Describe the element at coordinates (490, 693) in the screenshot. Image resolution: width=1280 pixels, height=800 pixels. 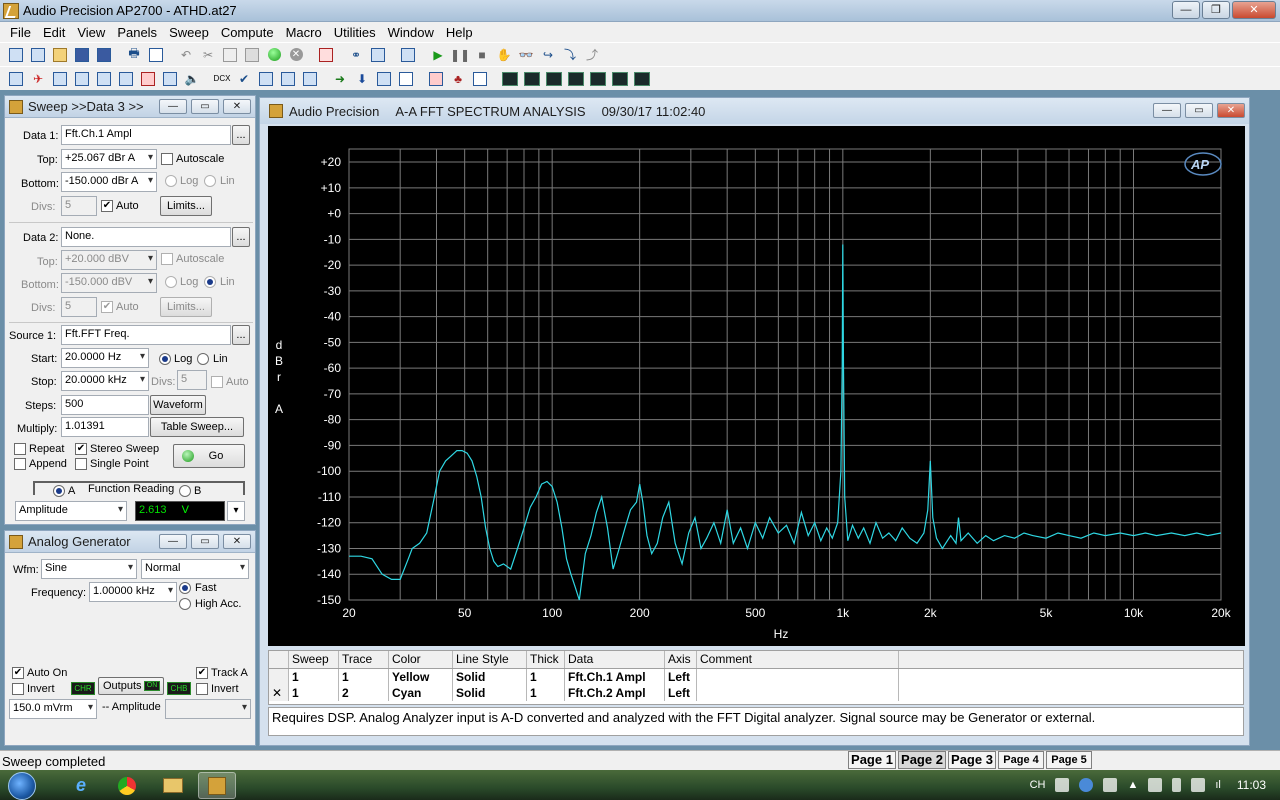
I see `style-cell: Solid` at that location.